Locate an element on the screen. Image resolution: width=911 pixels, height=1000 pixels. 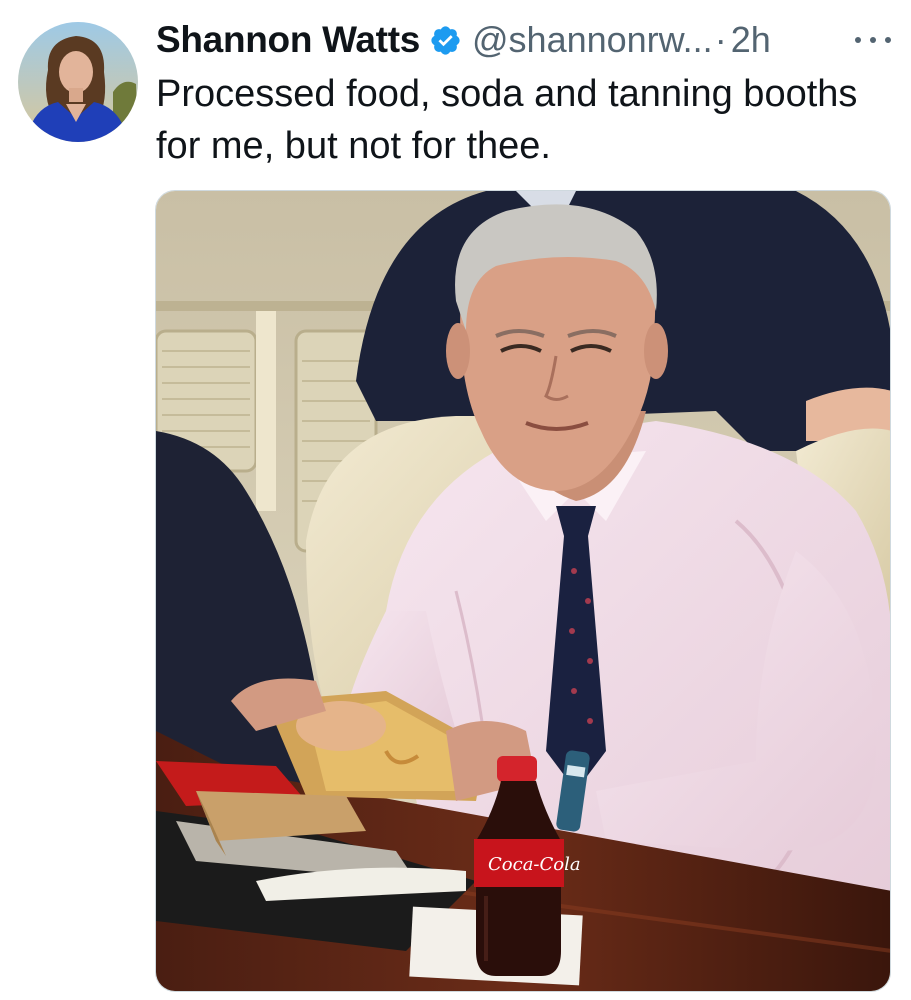
bottle-label: Coca-Cola is located at coordinates (534, 864).